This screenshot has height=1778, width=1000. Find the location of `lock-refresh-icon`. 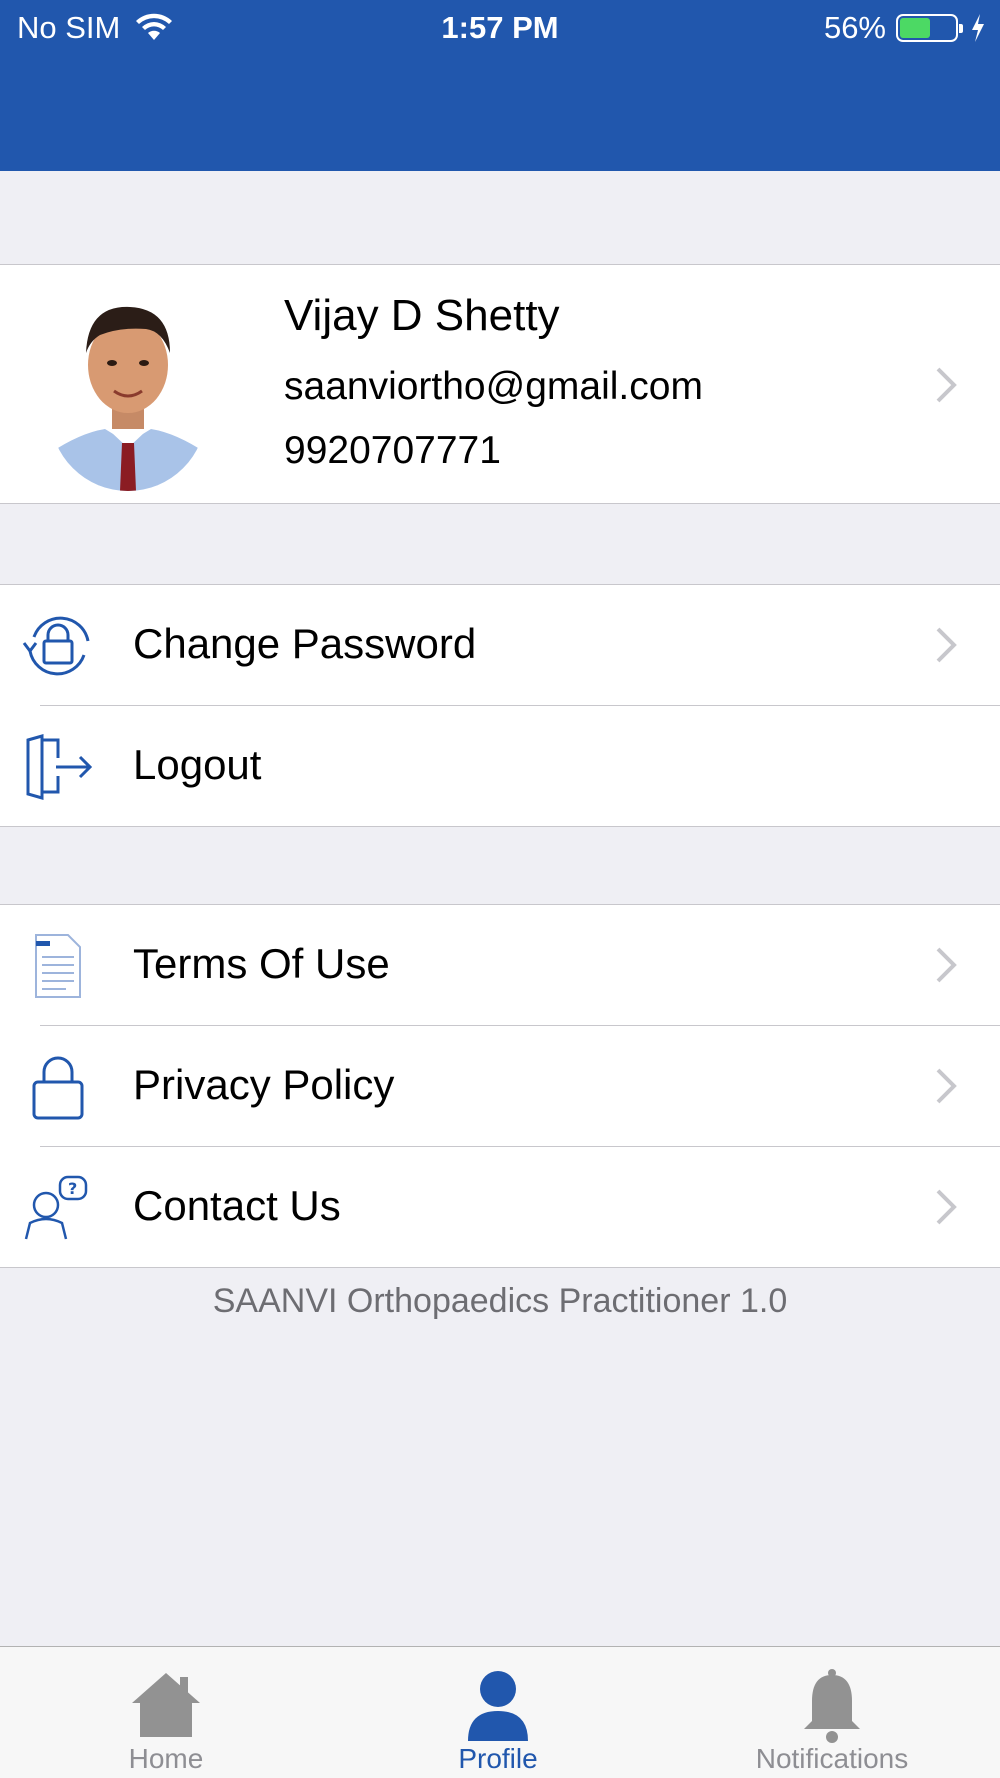

lock-refresh-icon is located at coordinates (56, 646).